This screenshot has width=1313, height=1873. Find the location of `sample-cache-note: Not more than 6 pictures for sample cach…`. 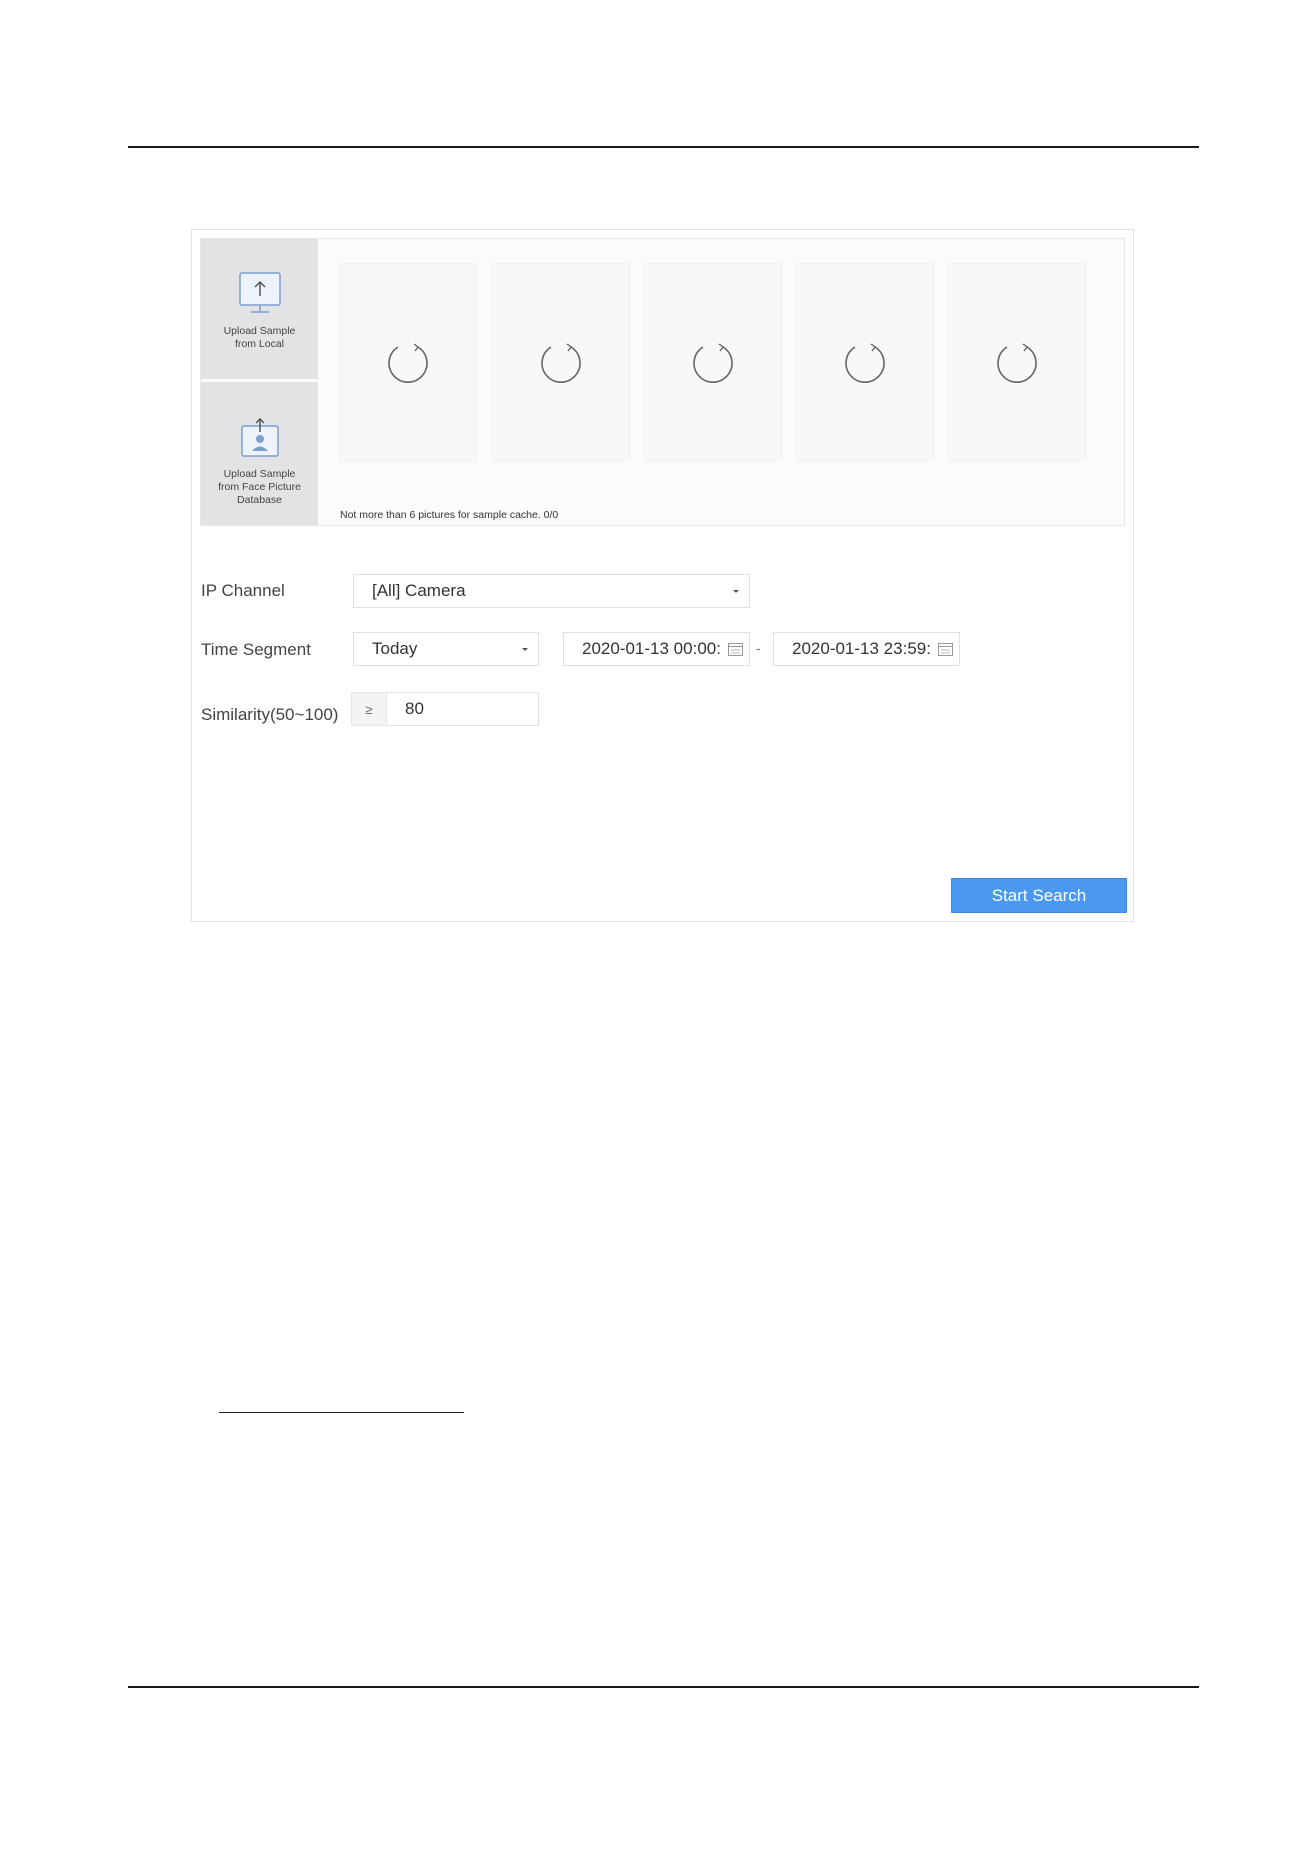

sample-cache-note: Not more than 6 pictures for sample cach… is located at coordinates (449, 515).